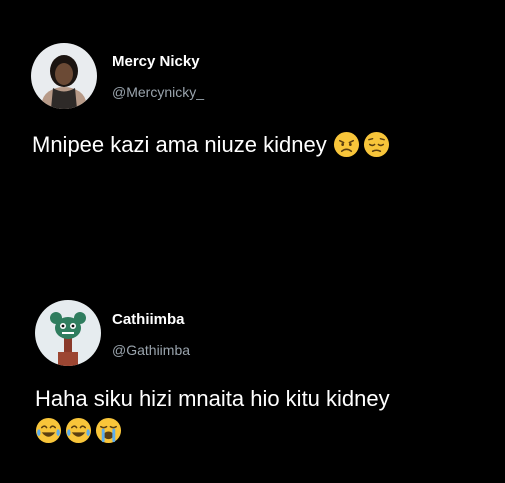 This screenshot has height=483, width=505. I want to click on pensive-face-icon, so click(376, 144).